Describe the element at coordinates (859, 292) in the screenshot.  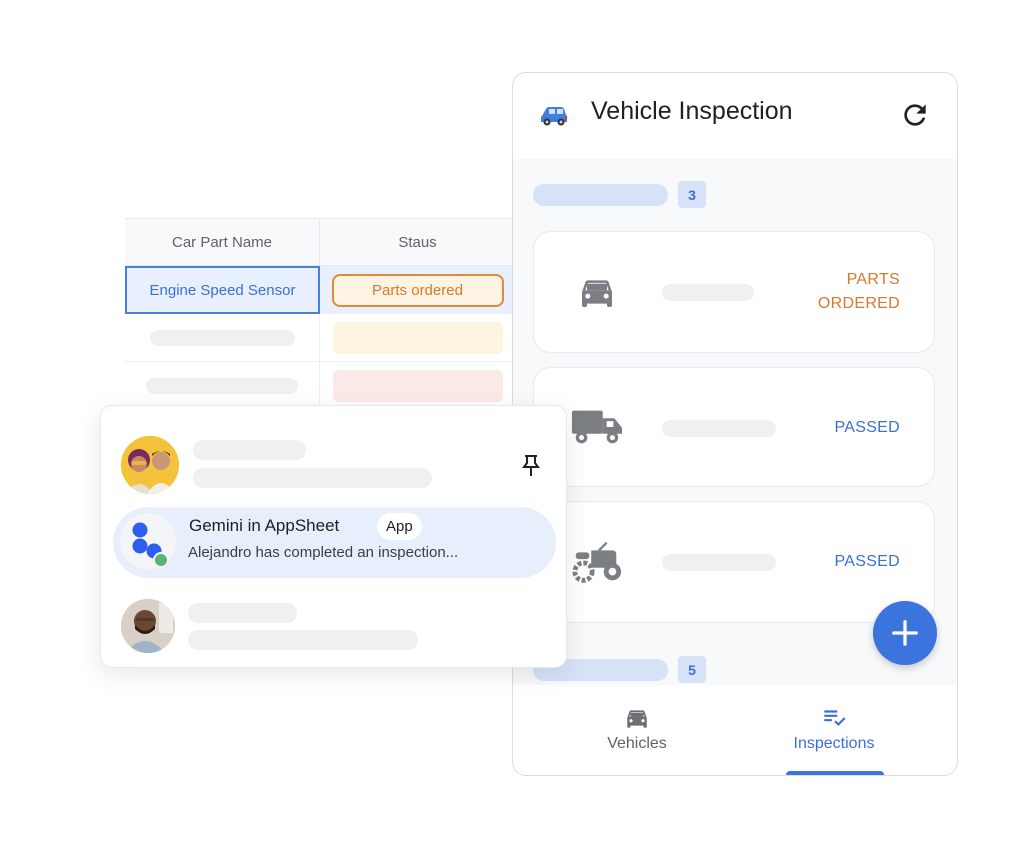
I see `status-label: PARTS ORDERED` at that location.